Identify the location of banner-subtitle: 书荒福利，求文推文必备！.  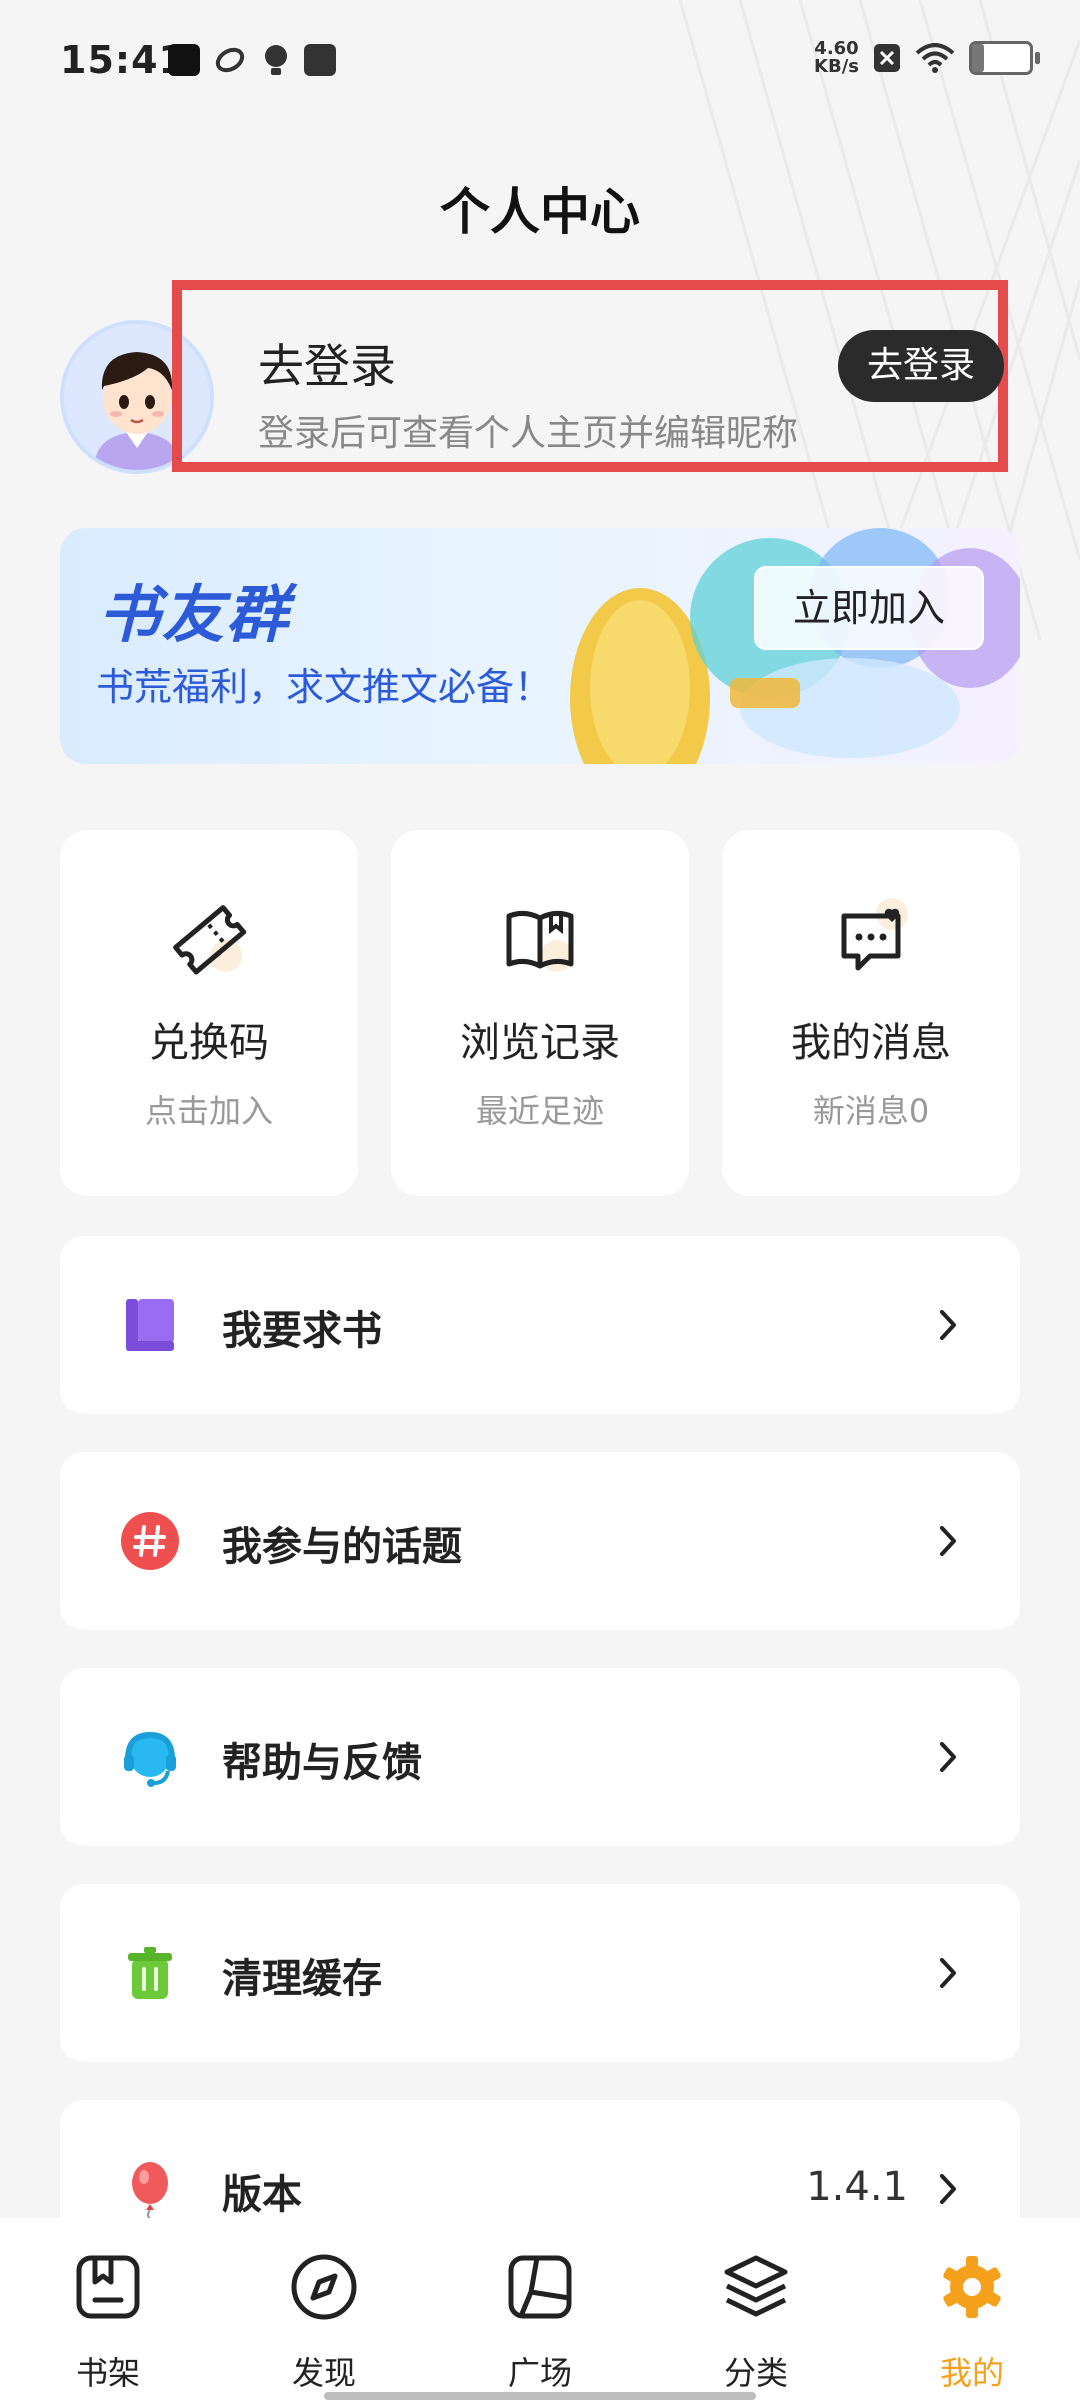
(324, 687).